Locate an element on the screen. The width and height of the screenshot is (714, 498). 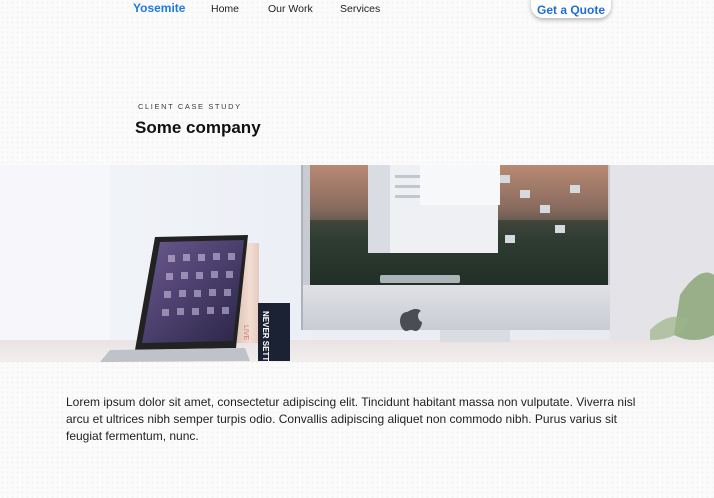
case-study-eyebrow: CLIENT CASE STUDY is located at coordinates (190, 106).